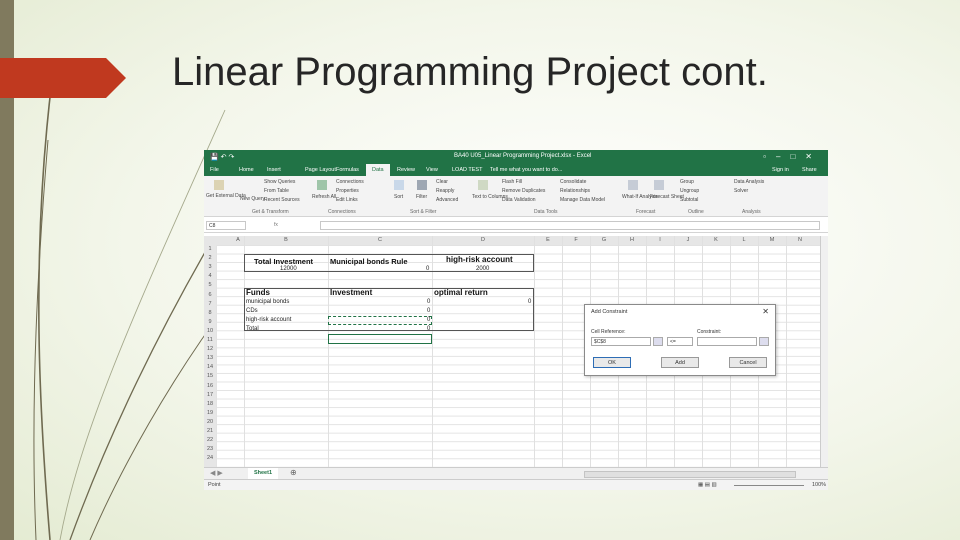 This screenshot has height=540, width=960. What do you see at coordinates (210, 367) in the screenshot?
I see `row-header: 14` at bounding box center [210, 367].